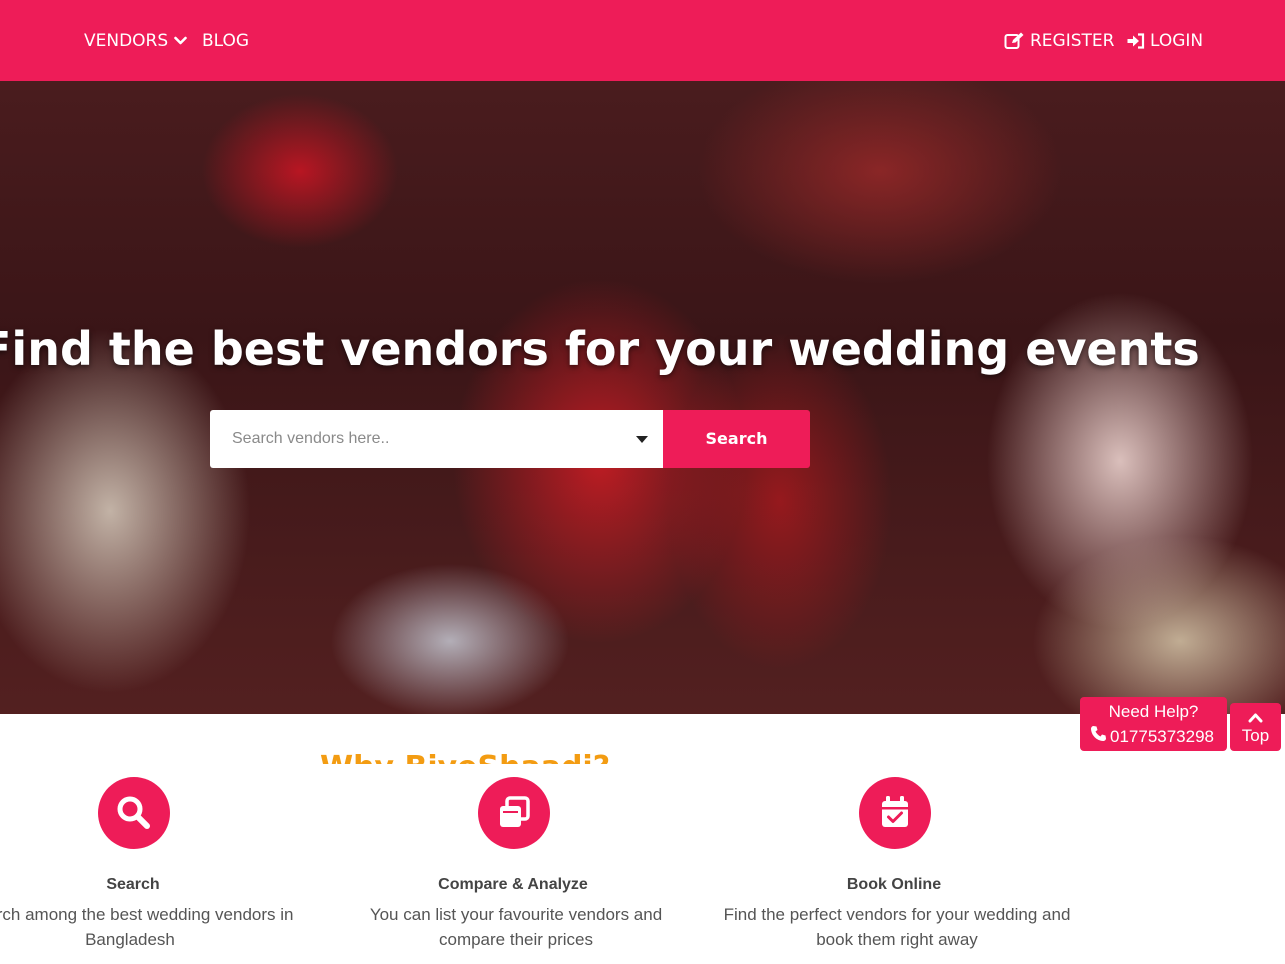 The width and height of the screenshot is (1285, 964). What do you see at coordinates (133, 884) in the screenshot?
I see `feature-title-search: Search` at bounding box center [133, 884].